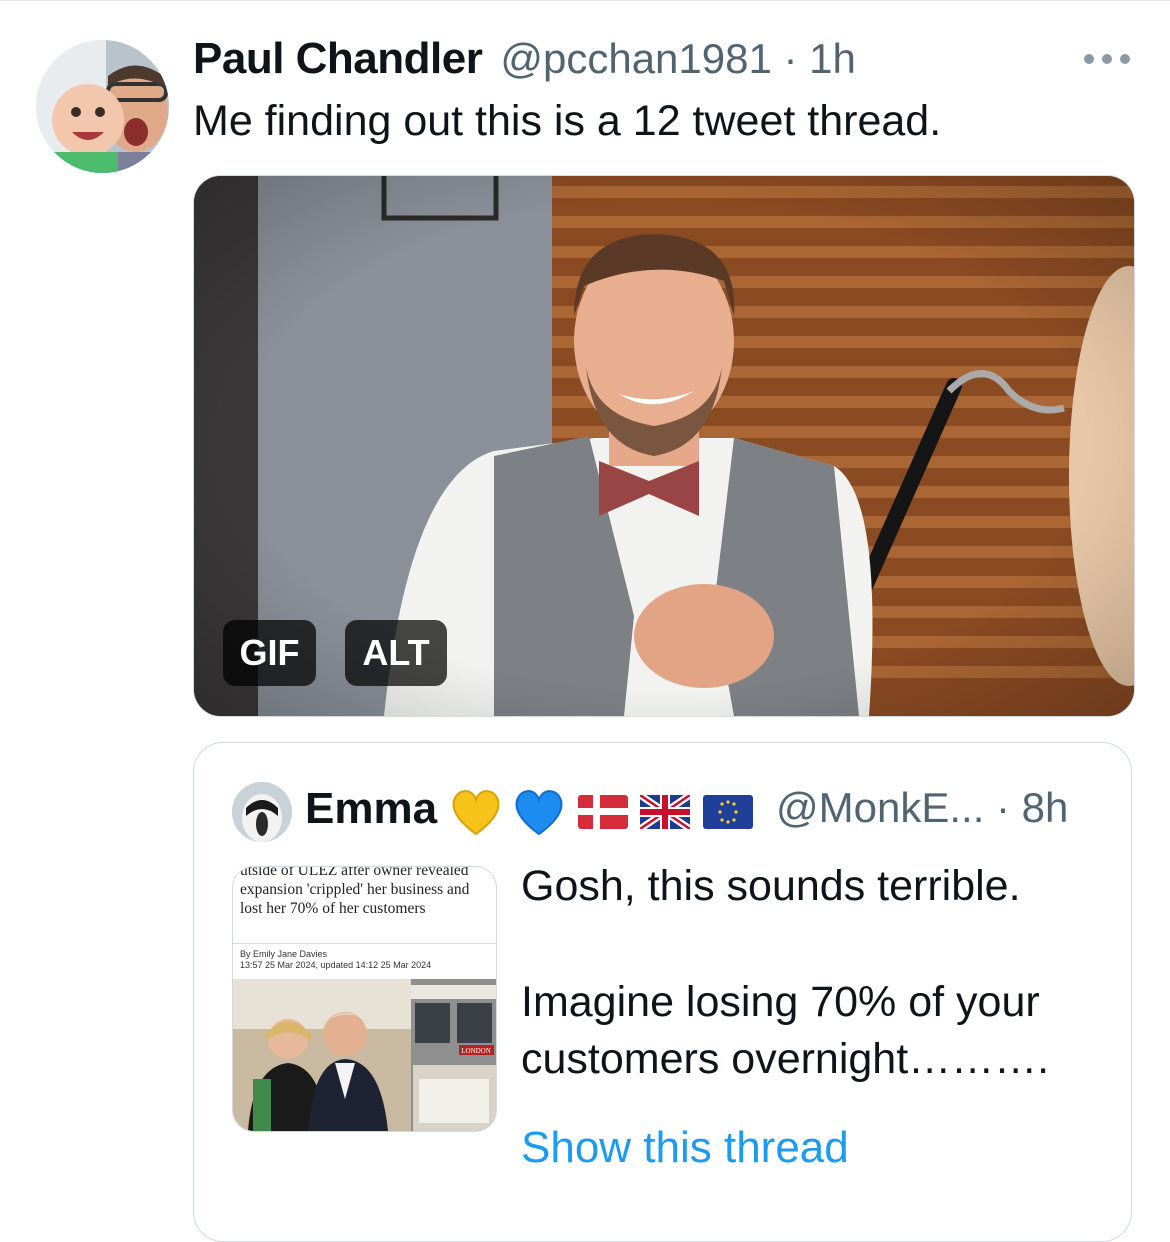  What do you see at coordinates (364, 943) in the screenshot?
I see `news-divider` at bounding box center [364, 943].